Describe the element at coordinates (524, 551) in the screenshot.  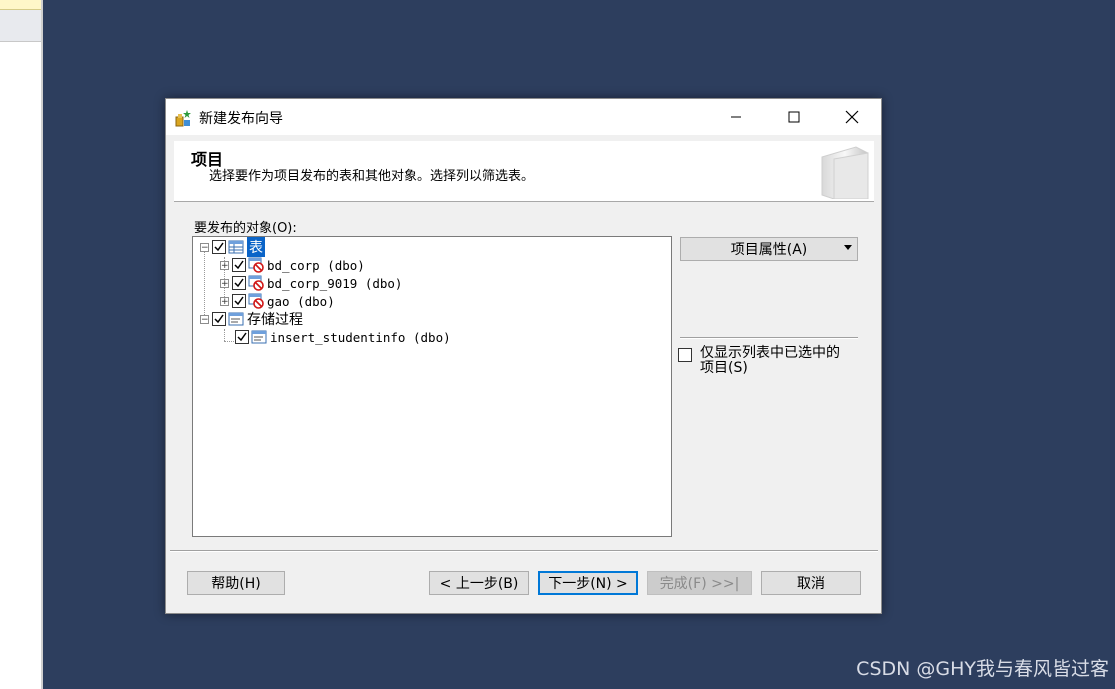
I see `footer-divider` at that location.